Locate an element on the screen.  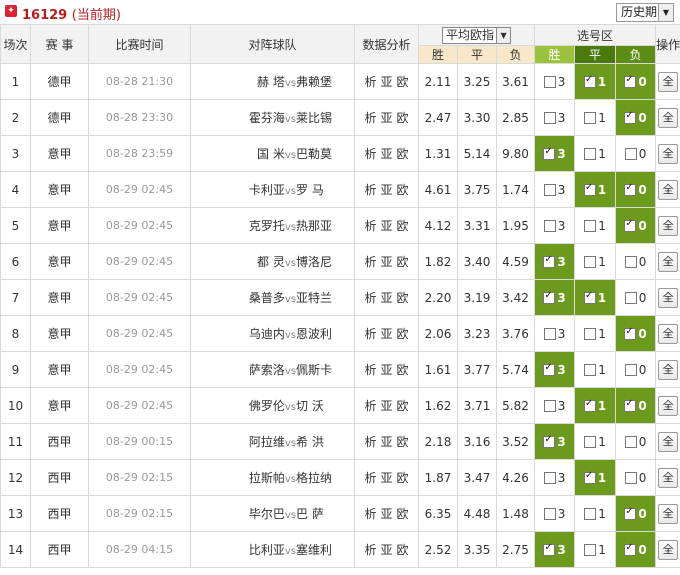
home-team: 比利亚 is located at coordinates (267, 550).